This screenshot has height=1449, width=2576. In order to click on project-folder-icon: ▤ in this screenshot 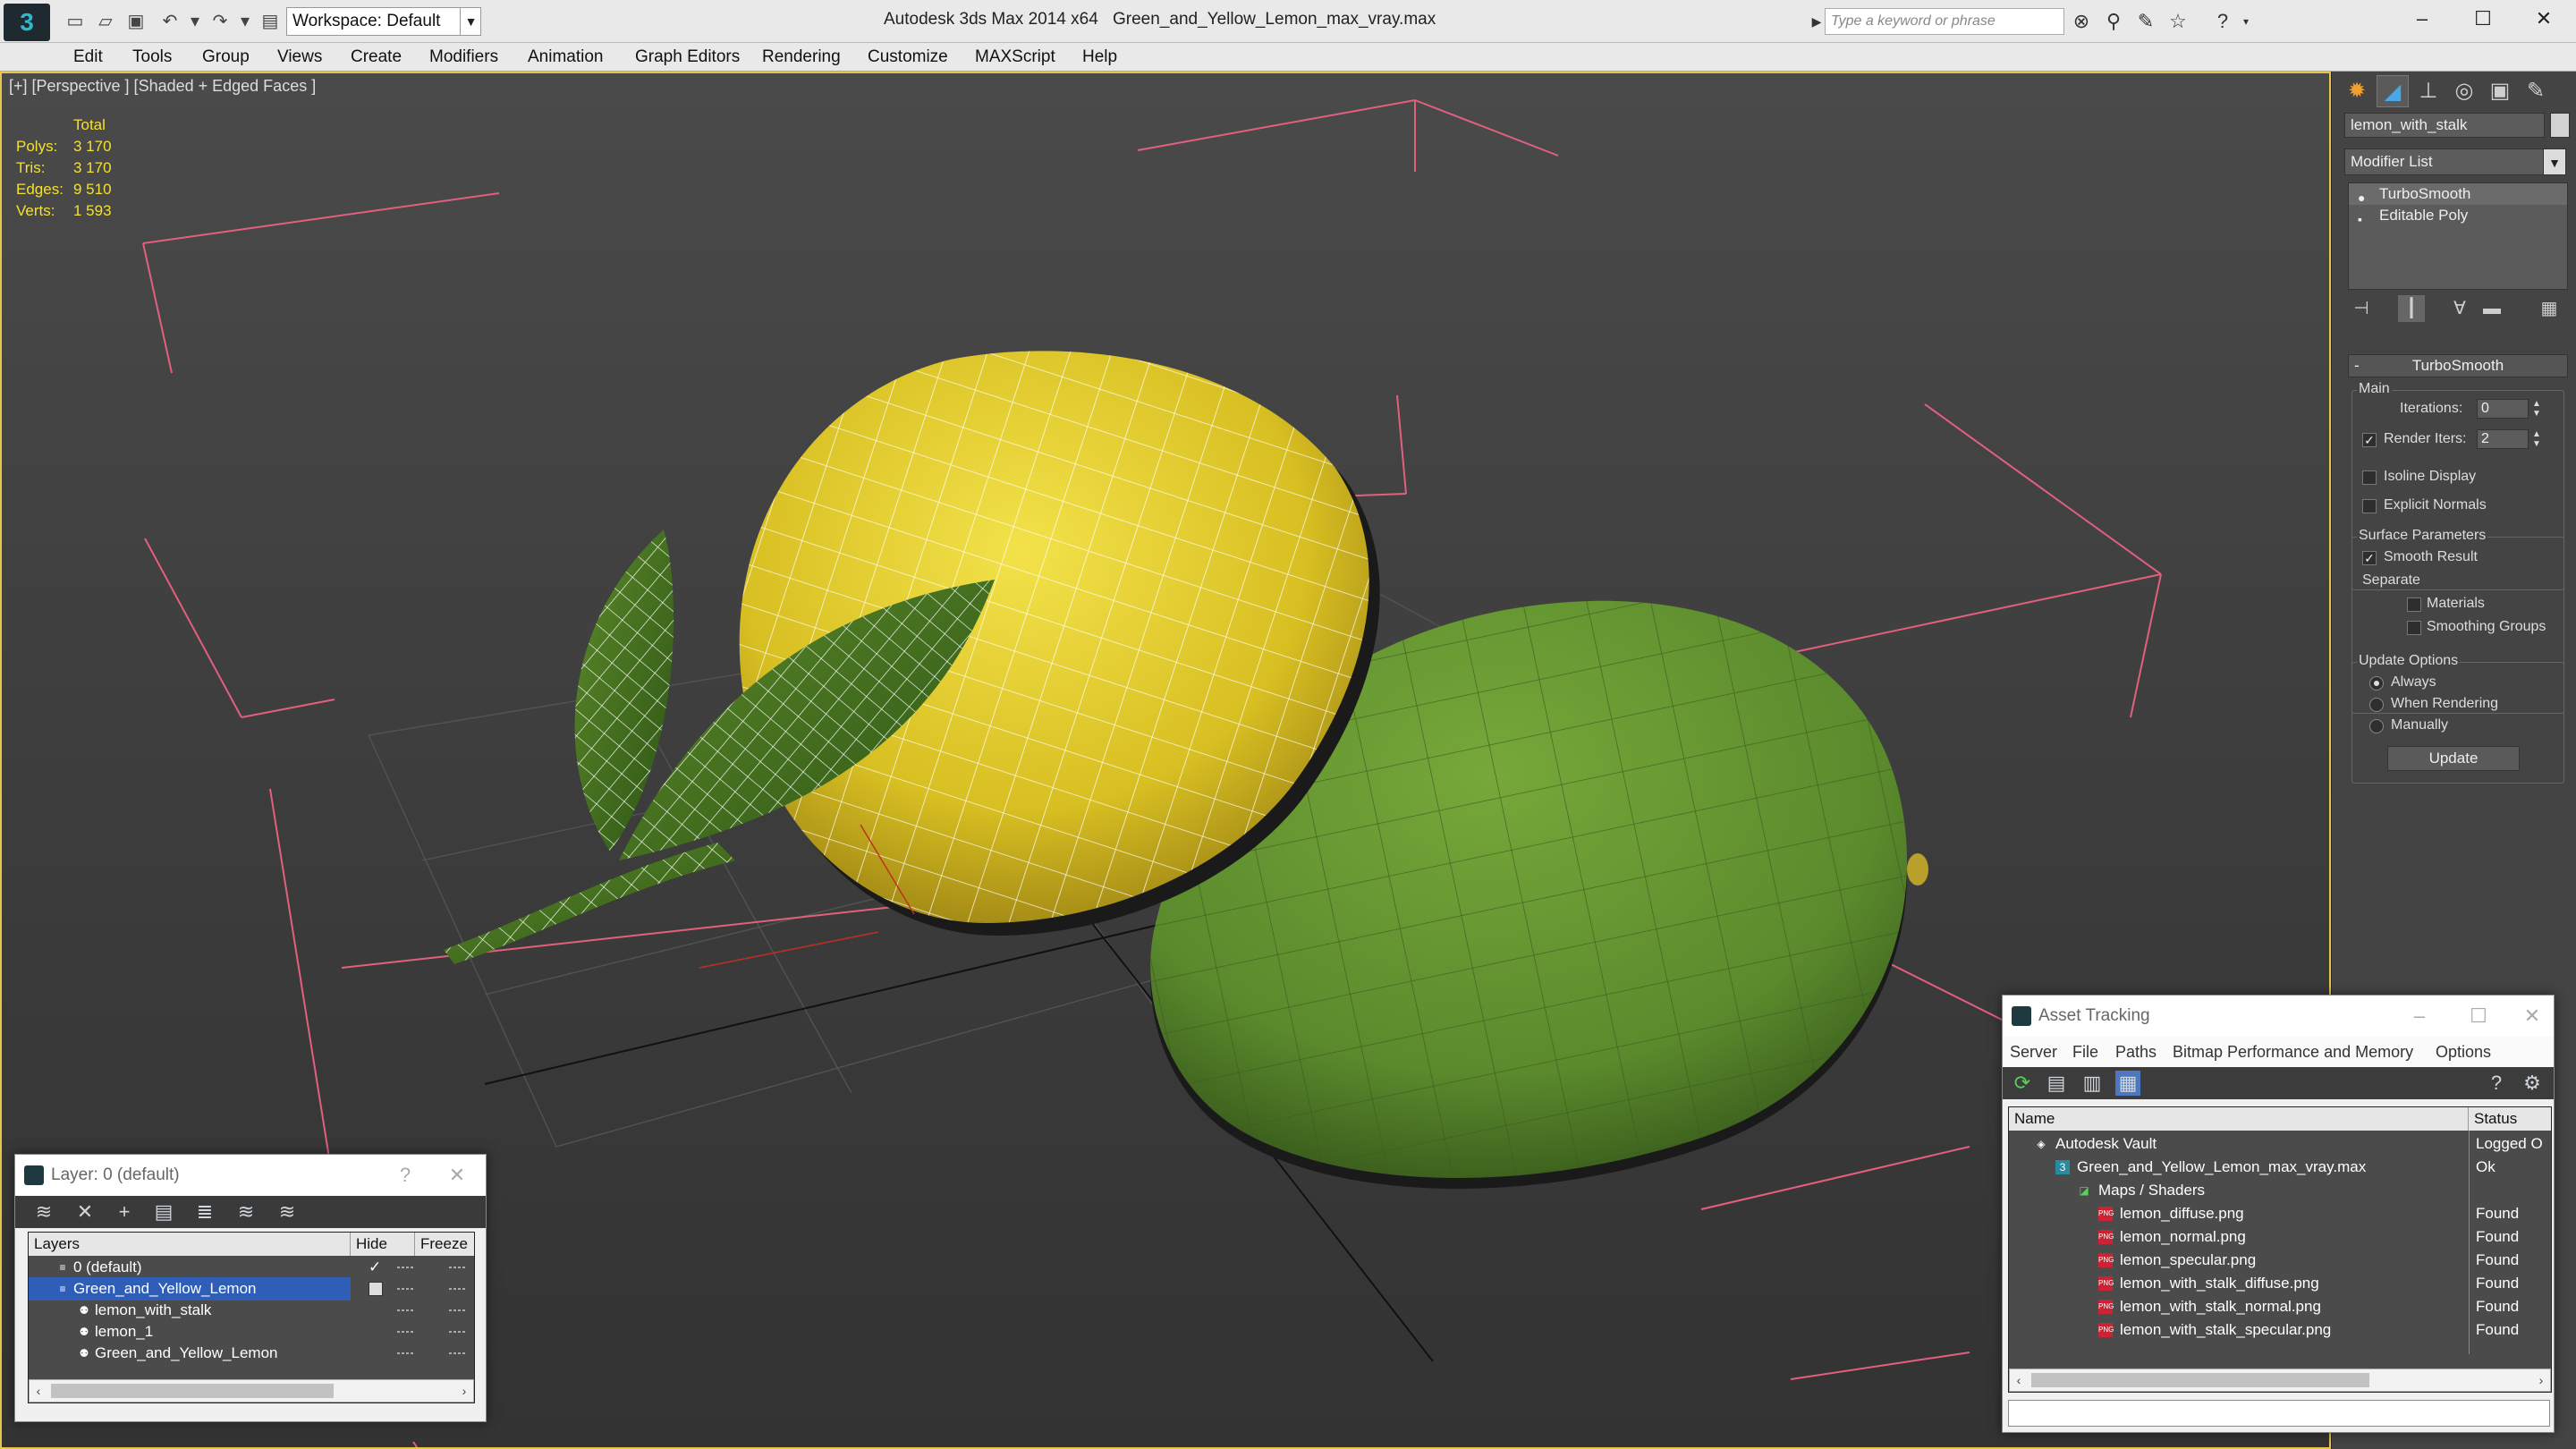, I will do `click(270, 21)`.